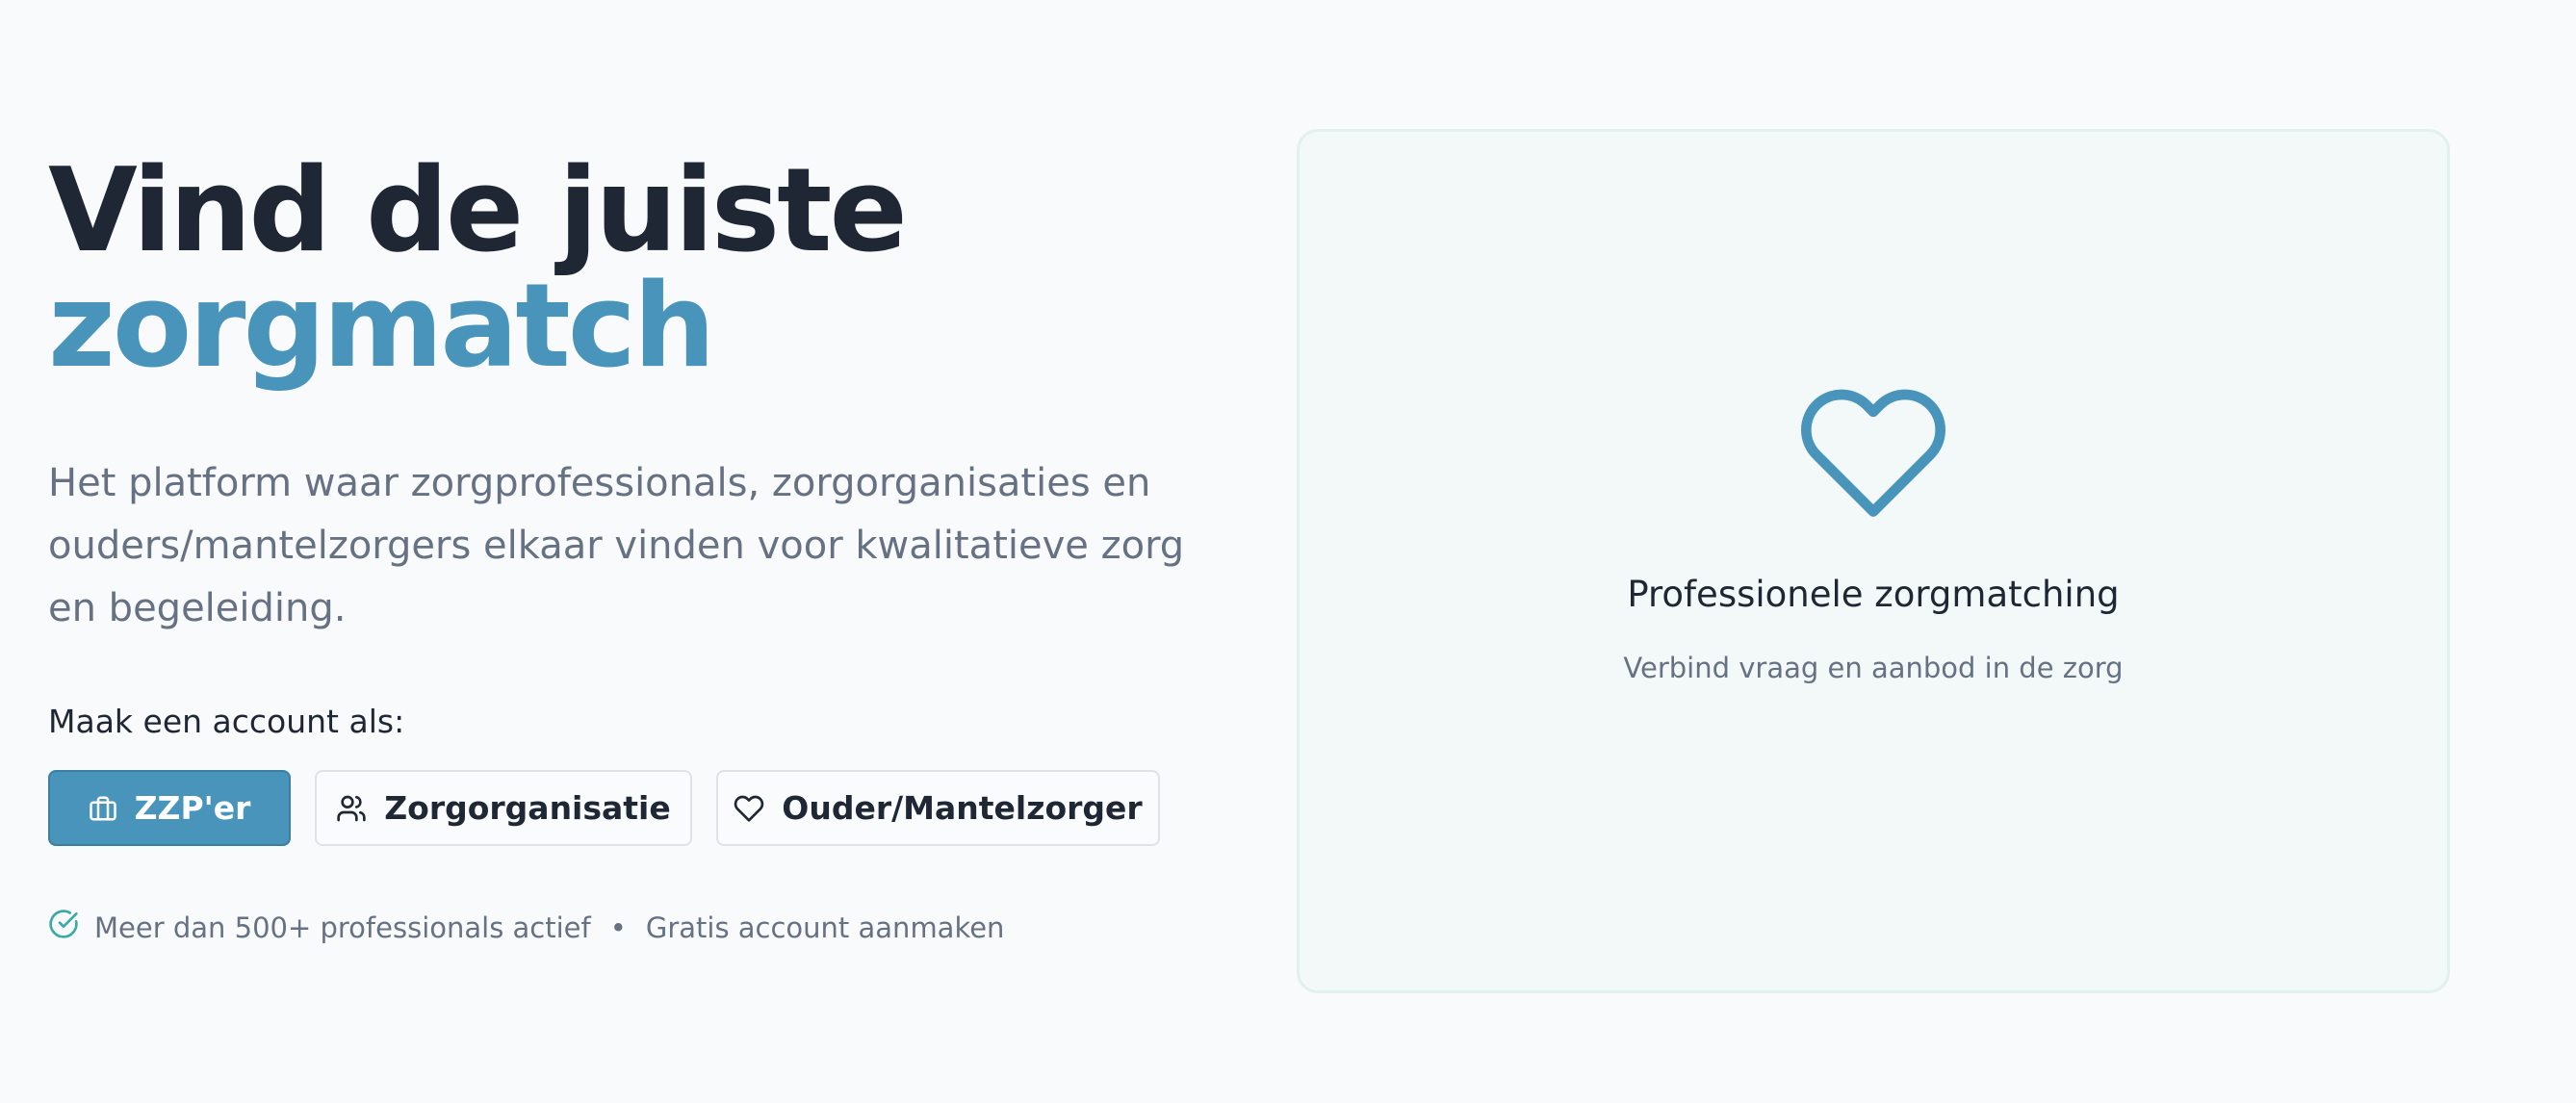 The height and width of the screenshot is (1103, 2576). What do you see at coordinates (103, 808) in the screenshot?
I see `briefcase-icon` at bounding box center [103, 808].